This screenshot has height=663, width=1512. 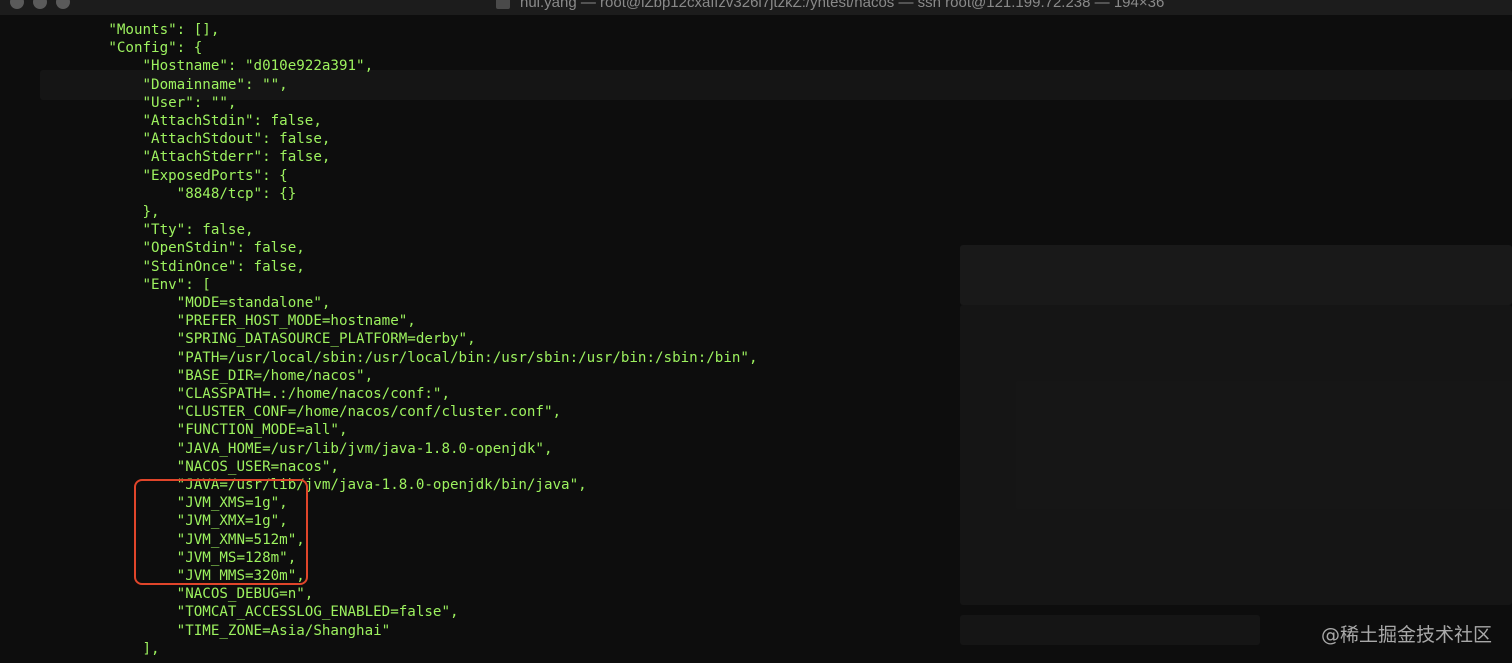 What do you see at coordinates (207, 375) in the screenshot?
I see `terminal-line: "BASE_DIR=/home/nacos",` at bounding box center [207, 375].